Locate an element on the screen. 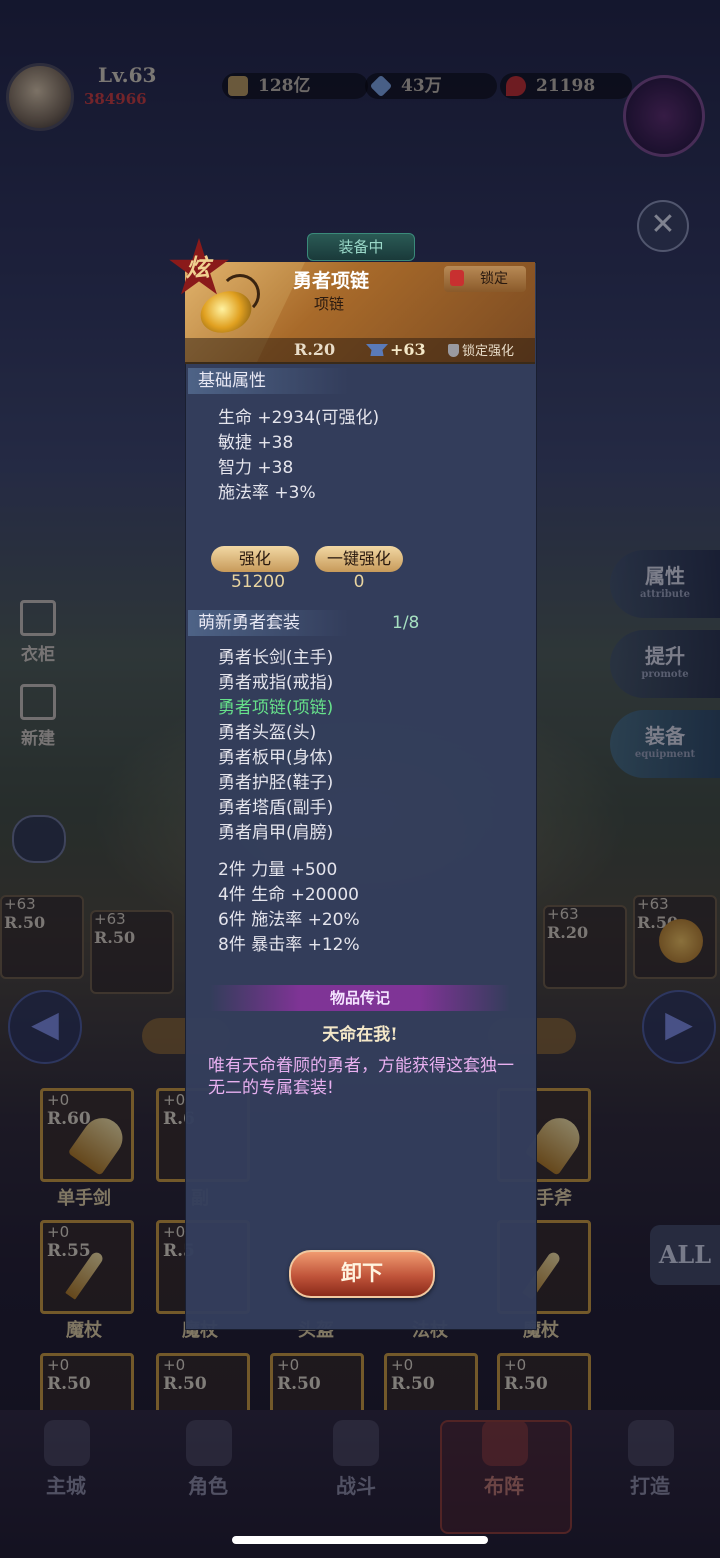 The image size is (720, 1558). lock-label: 锁定 is located at coordinates (494, 279).